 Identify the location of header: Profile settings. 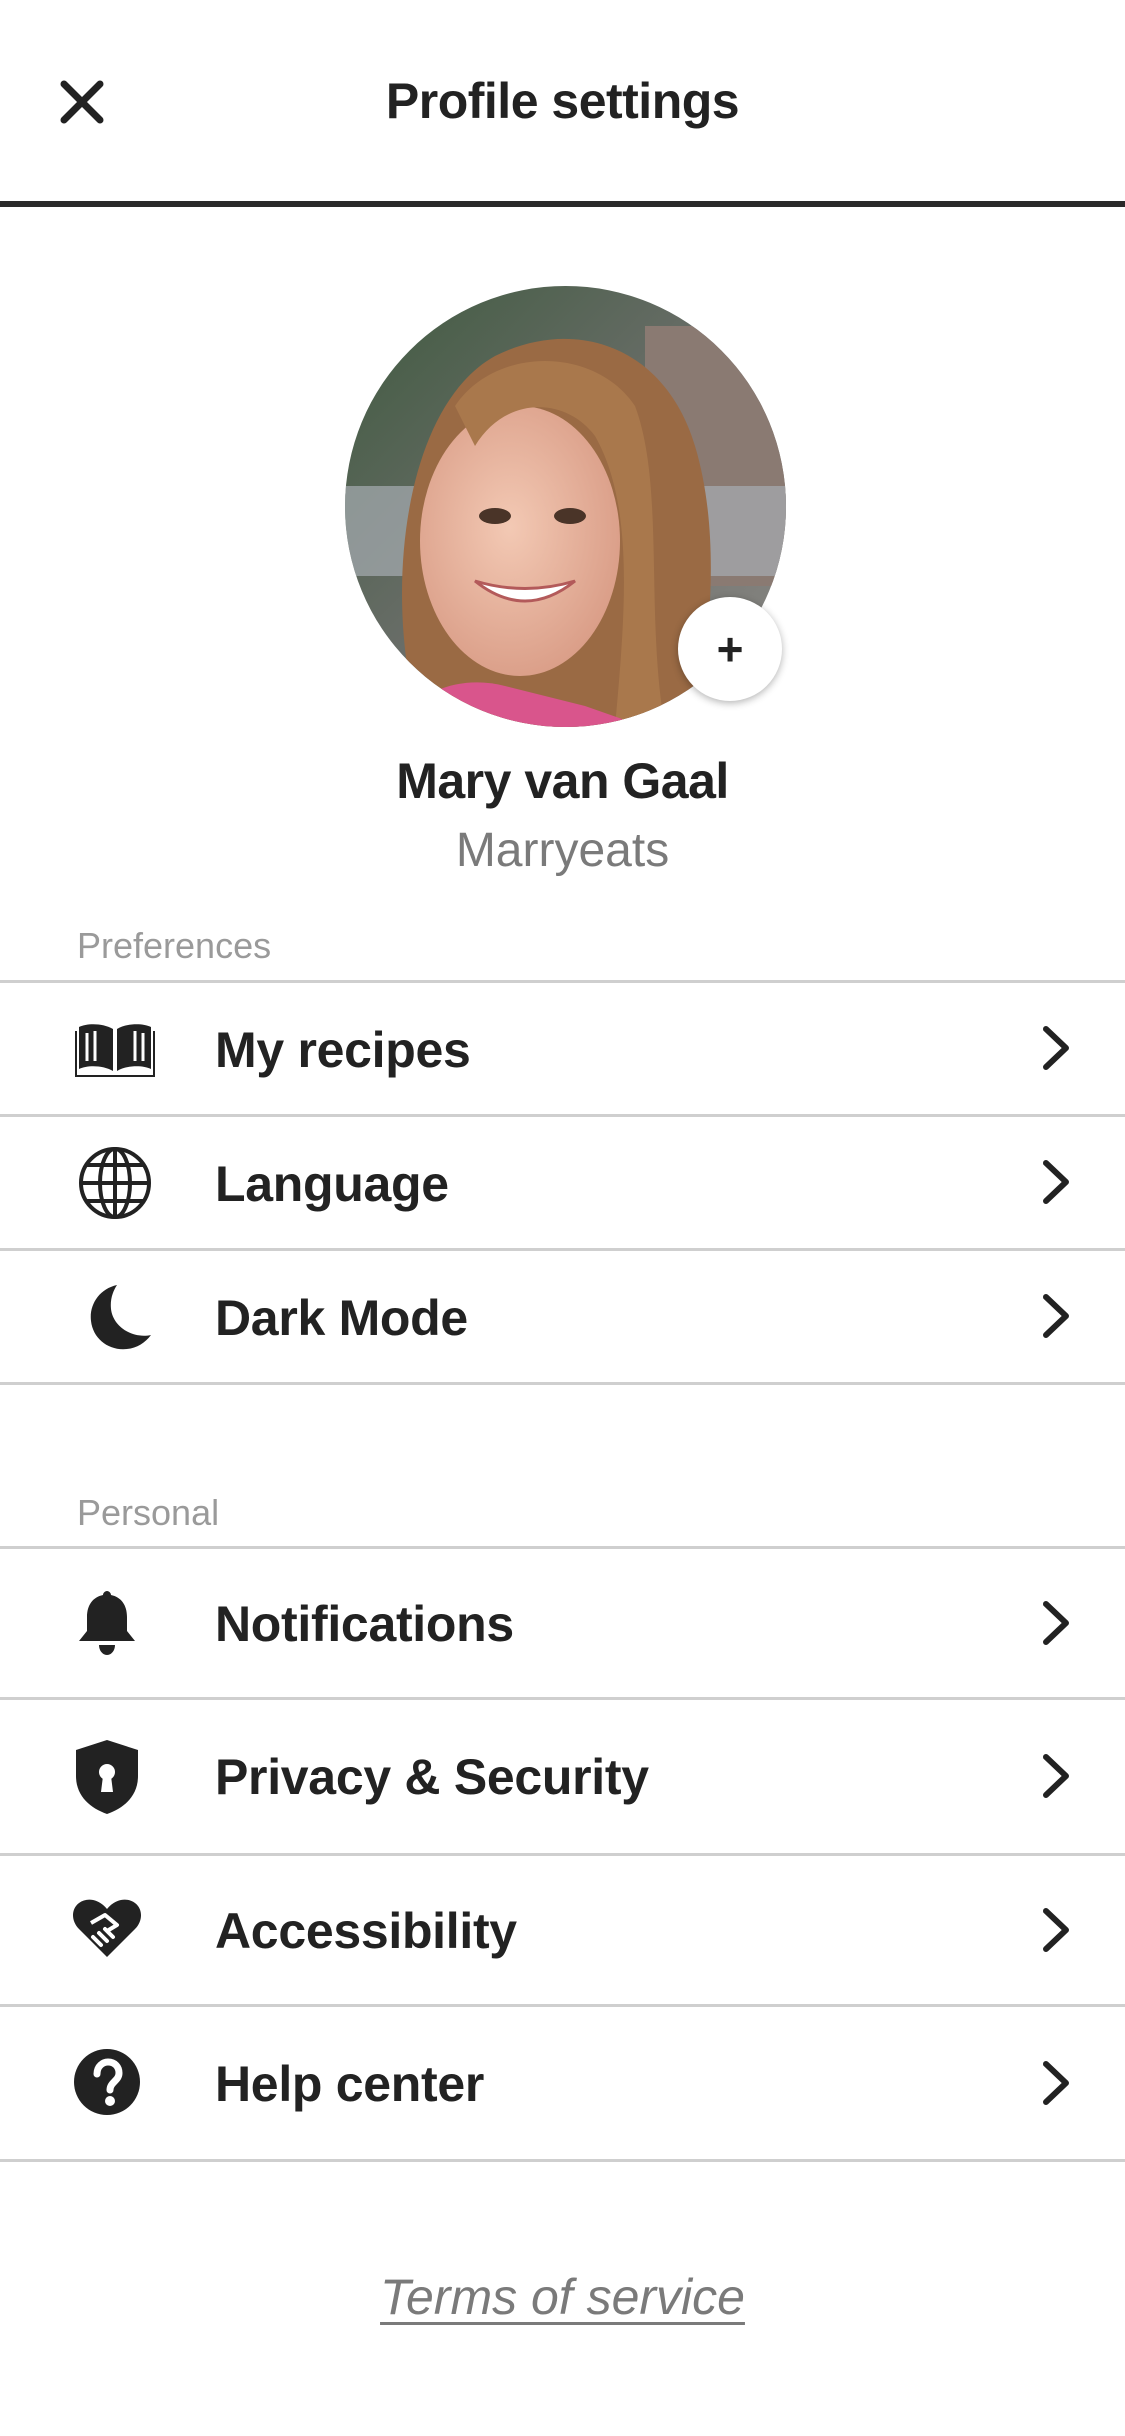
(562, 103).